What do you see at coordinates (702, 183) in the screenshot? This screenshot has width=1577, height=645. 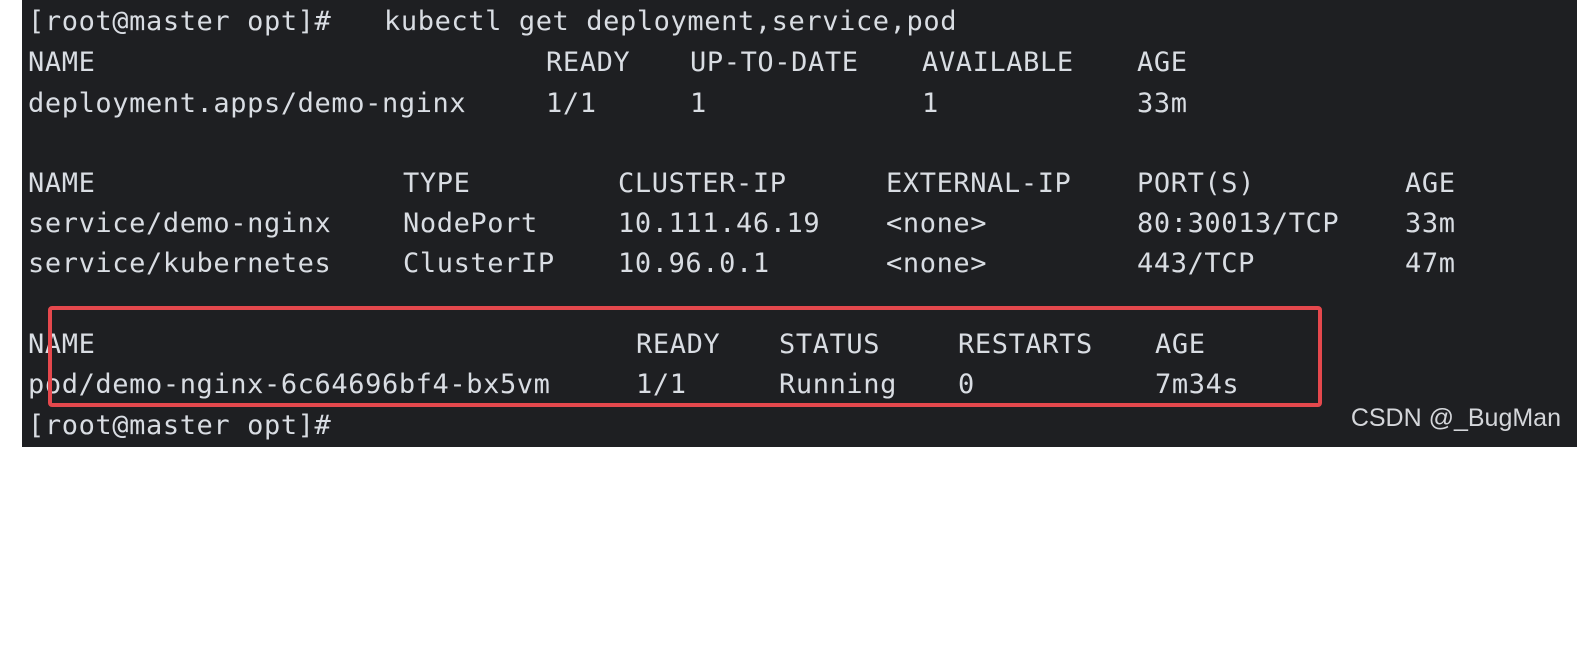 I see `column-header: CLUSTER-IP` at bounding box center [702, 183].